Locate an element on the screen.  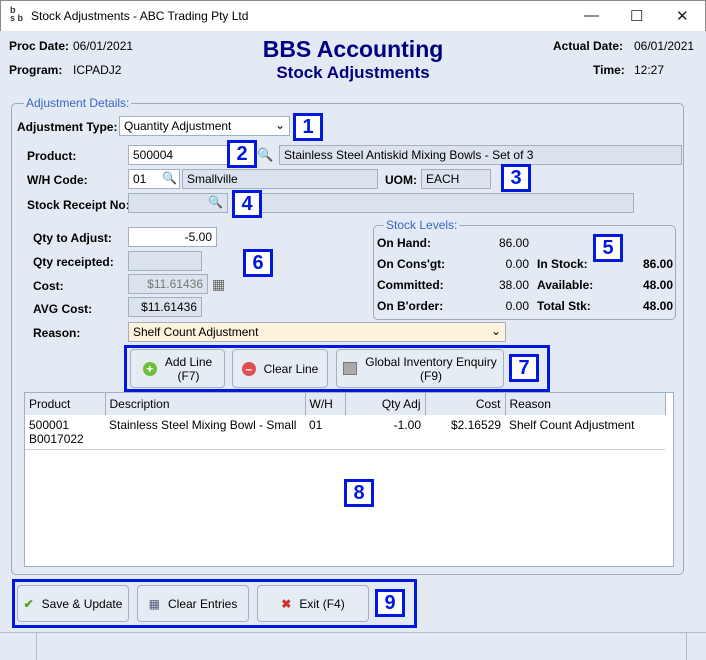
adjustment-type-select: Quantity Adjustment ⌄ is located at coordinates (204, 126).